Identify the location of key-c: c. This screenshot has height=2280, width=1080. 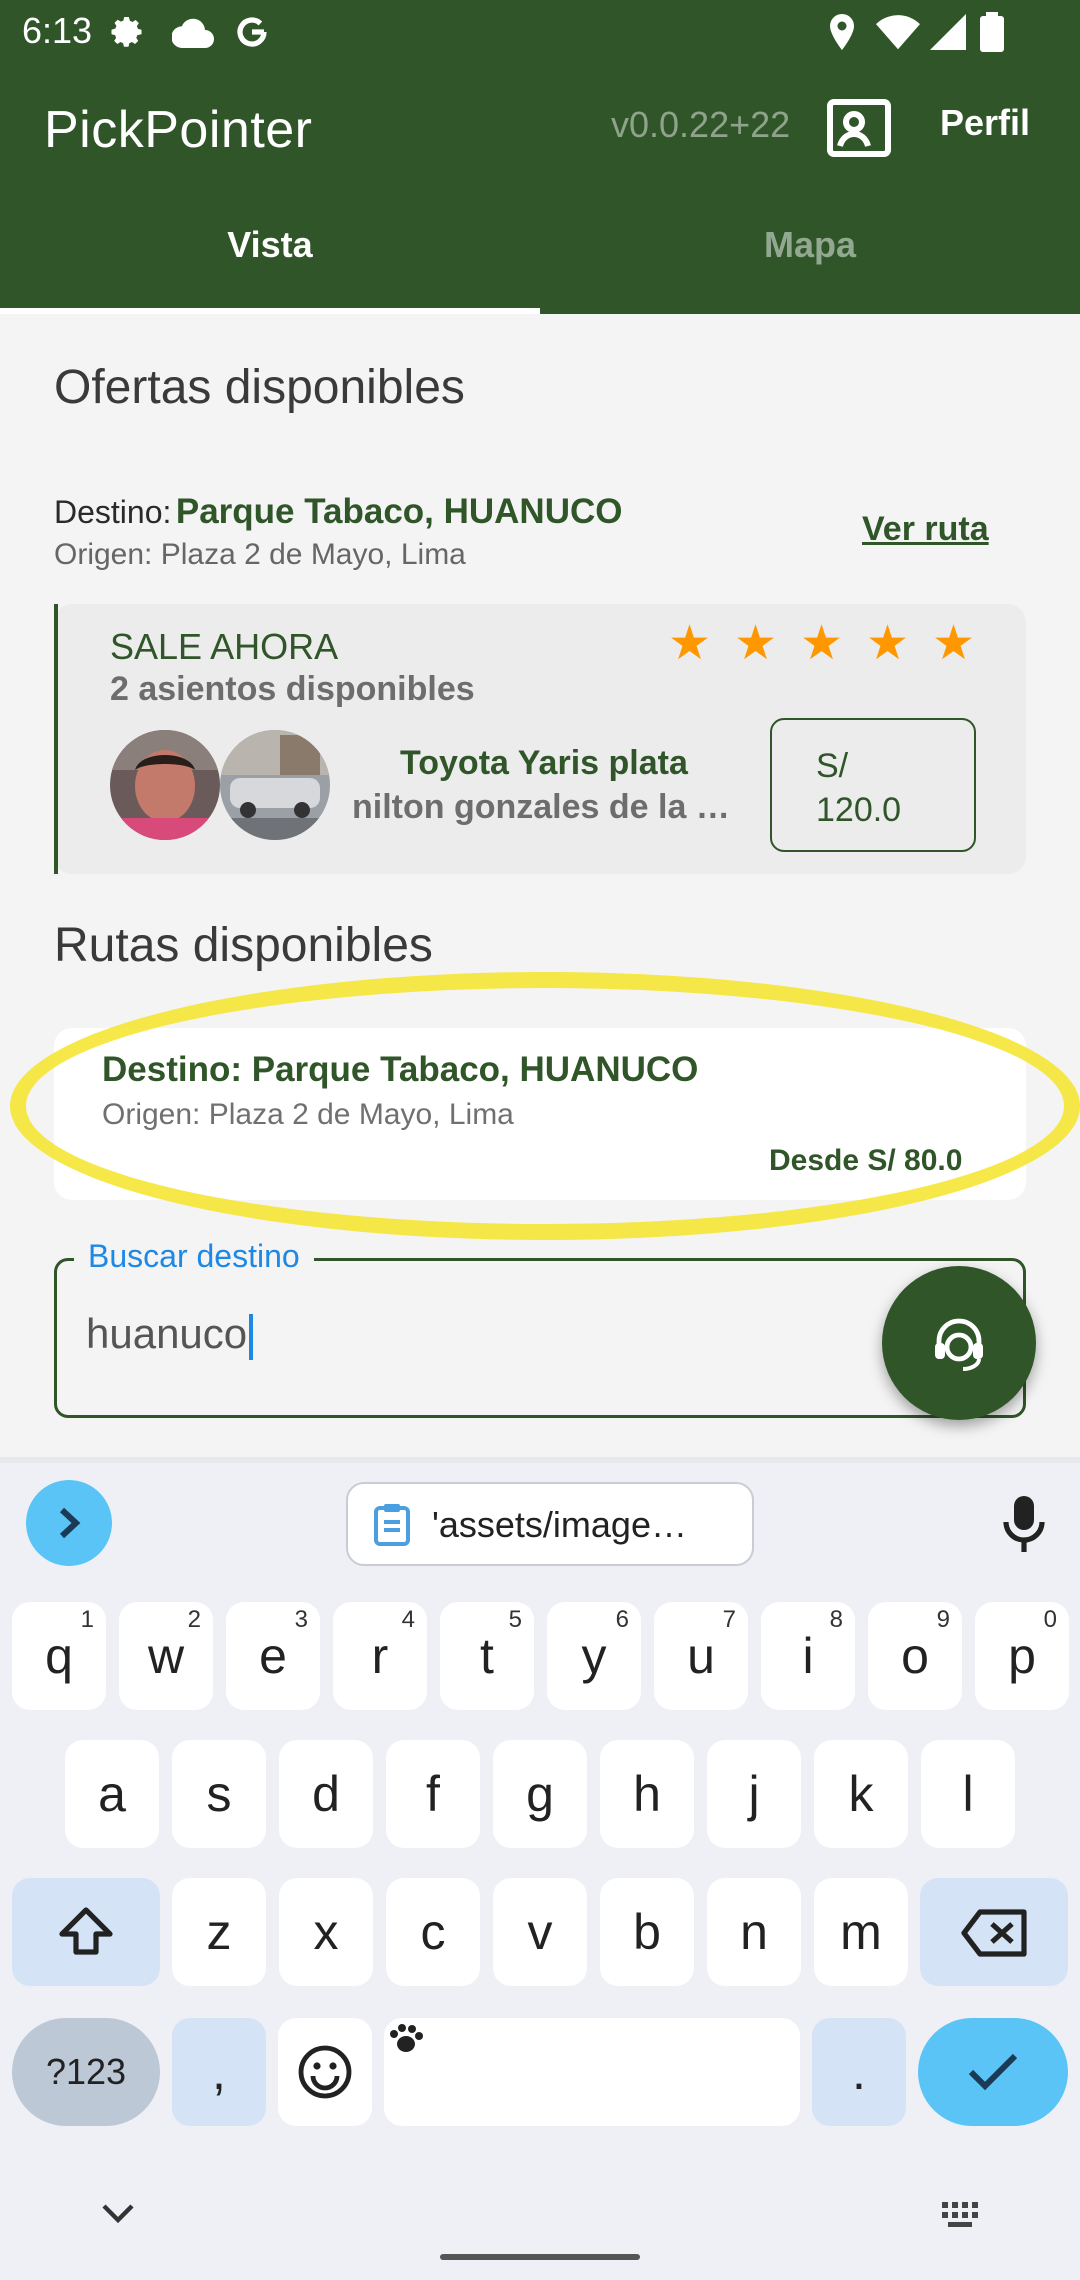
(433, 1932).